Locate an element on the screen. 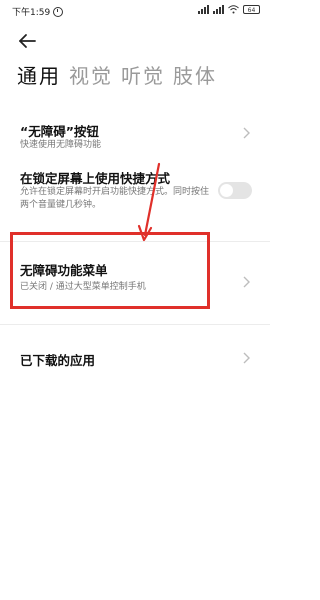  status-time: 下午1:59 is located at coordinates (31, 13).